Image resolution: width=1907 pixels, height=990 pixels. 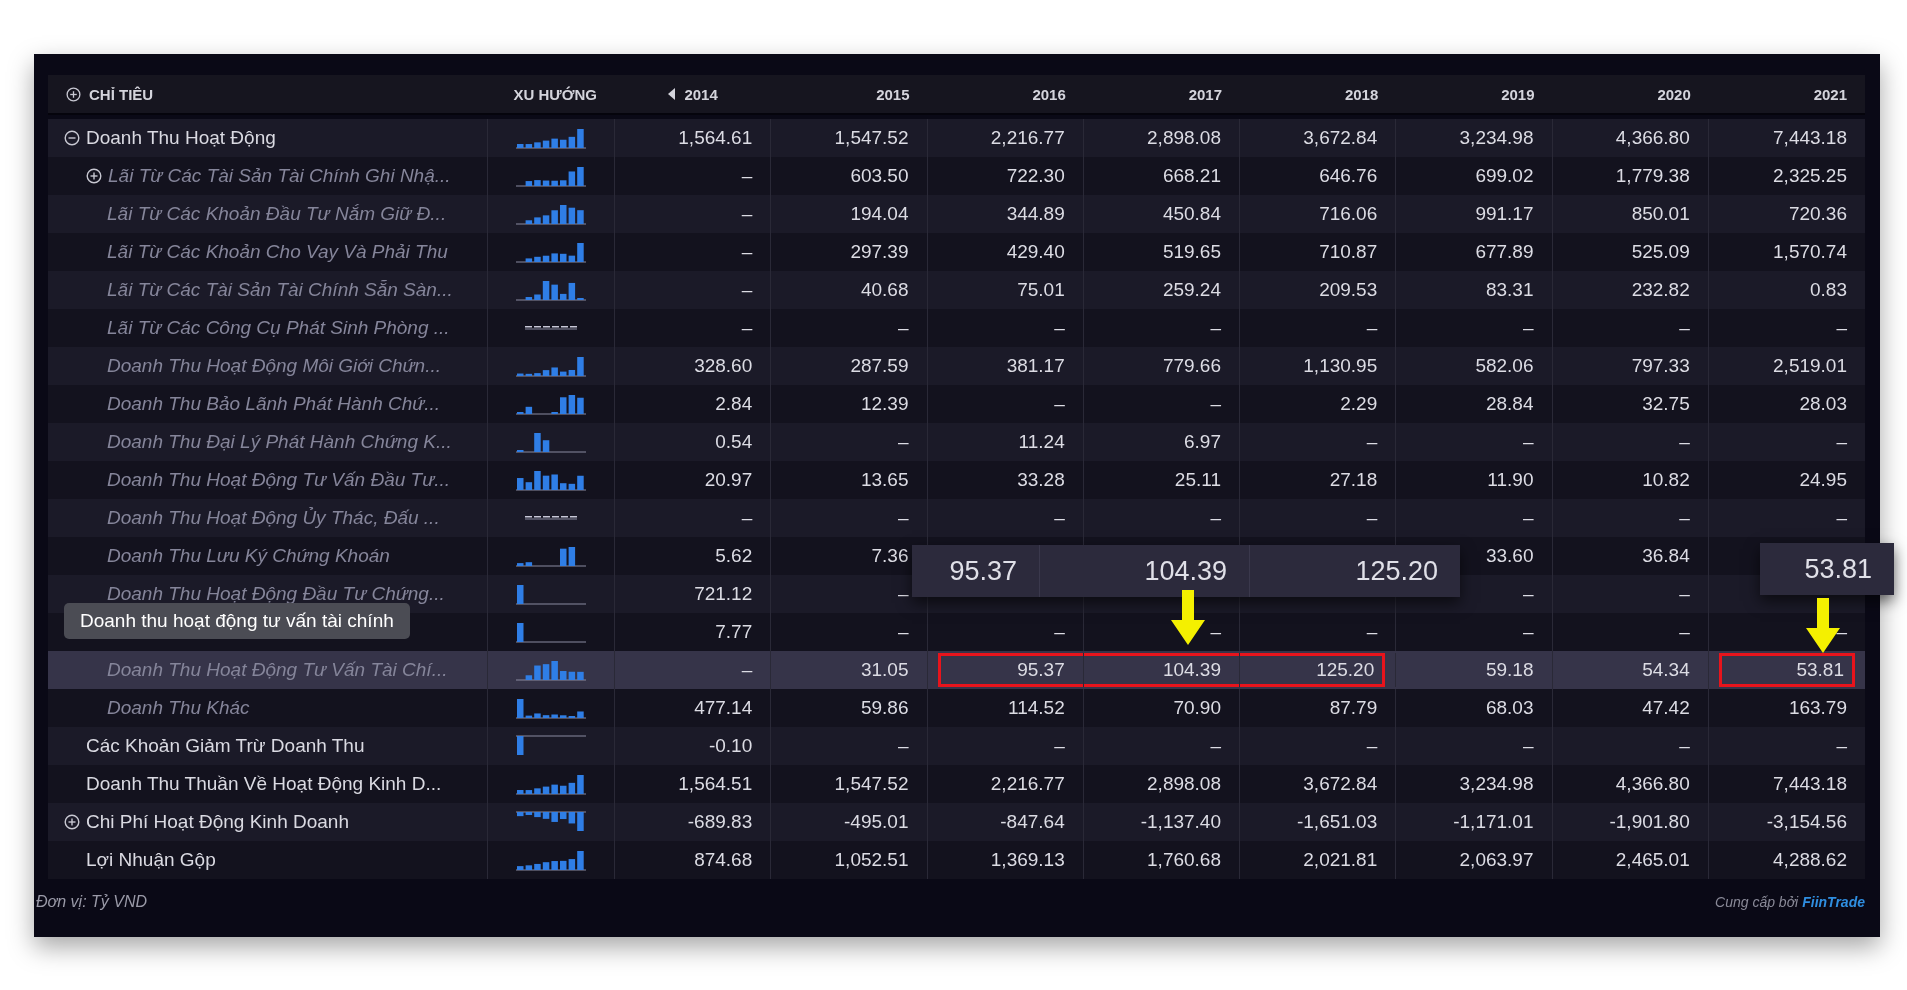 I want to click on table-cell: 70.90, so click(x=1197, y=708).